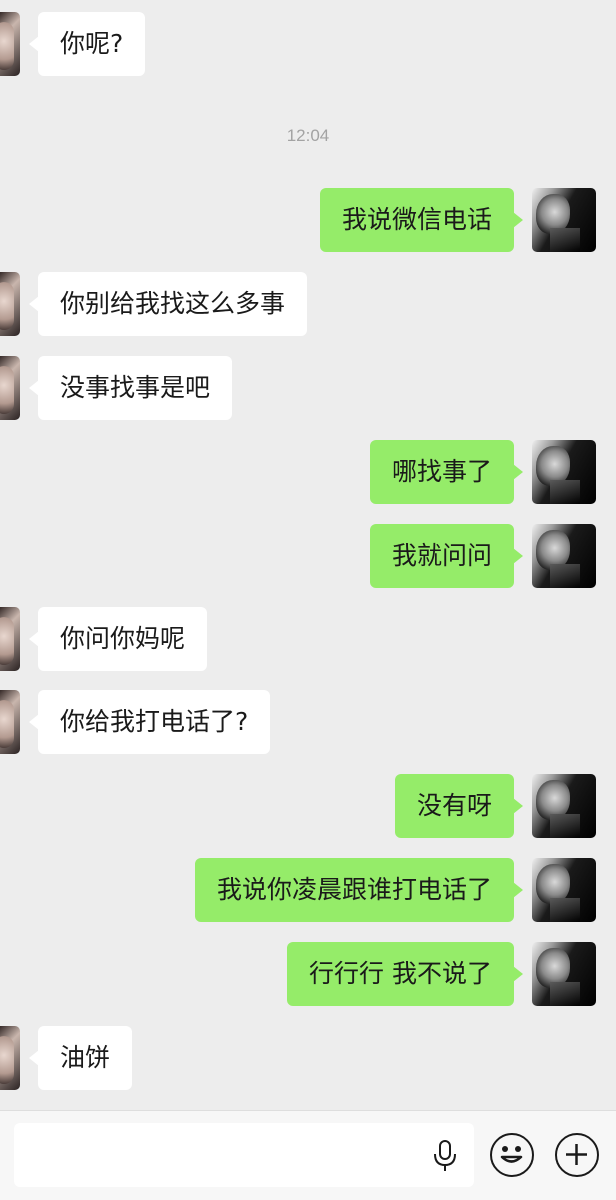 The image size is (616, 1200). I want to click on emoji-button, so click(512, 1155).